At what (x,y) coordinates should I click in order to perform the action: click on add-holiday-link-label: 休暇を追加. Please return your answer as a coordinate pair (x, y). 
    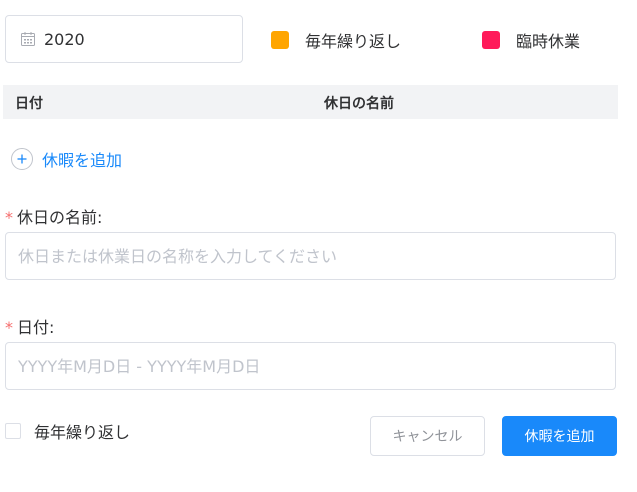
    Looking at the image, I should click on (82, 160).